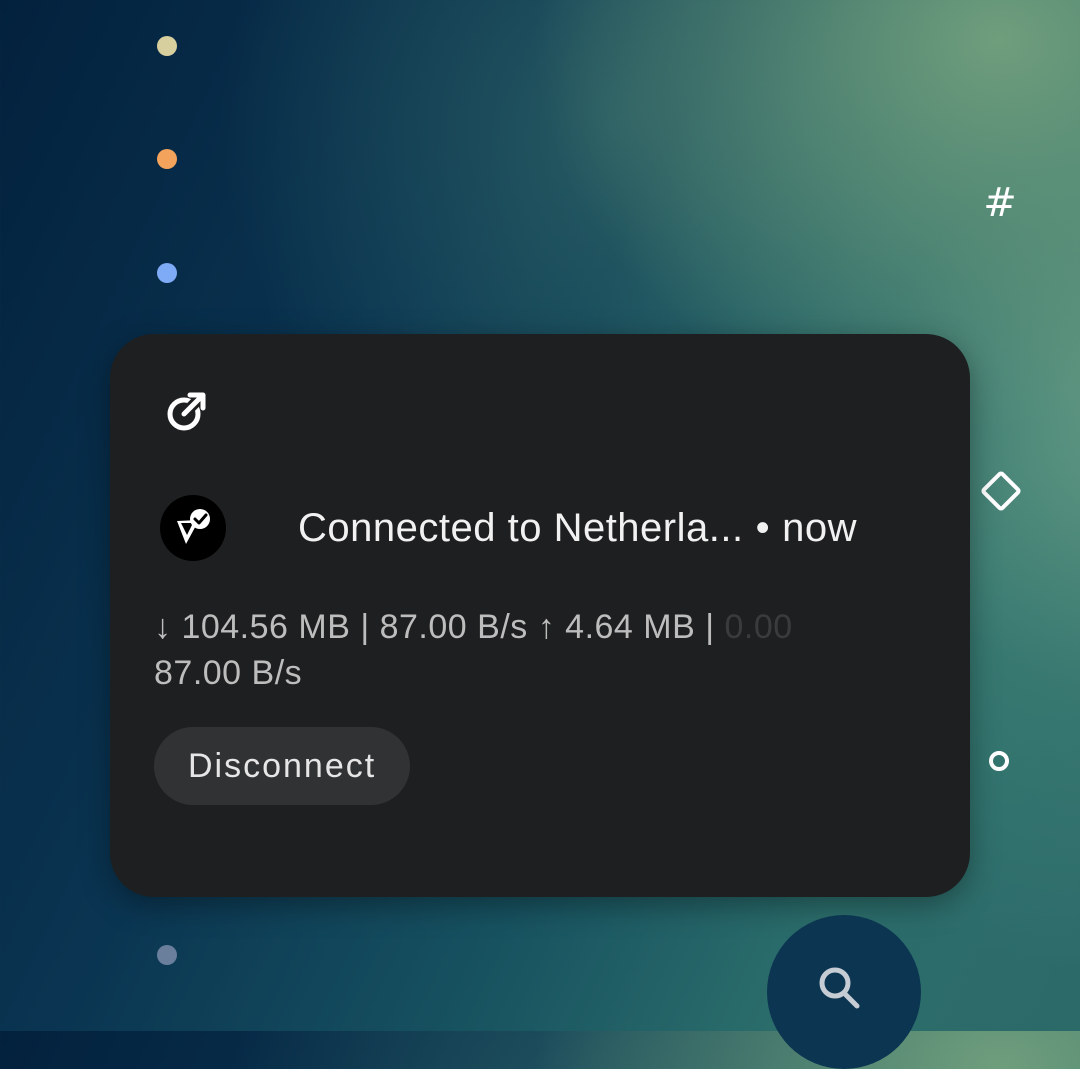 Image resolution: width=1080 pixels, height=1069 pixels. What do you see at coordinates (819, 528) in the screenshot?
I see `notification-time: now` at bounding box center [819, 528].